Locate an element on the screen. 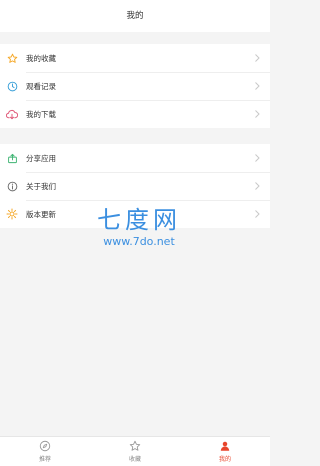  tab-mine: 我的 is located at coordinates (225, 451).